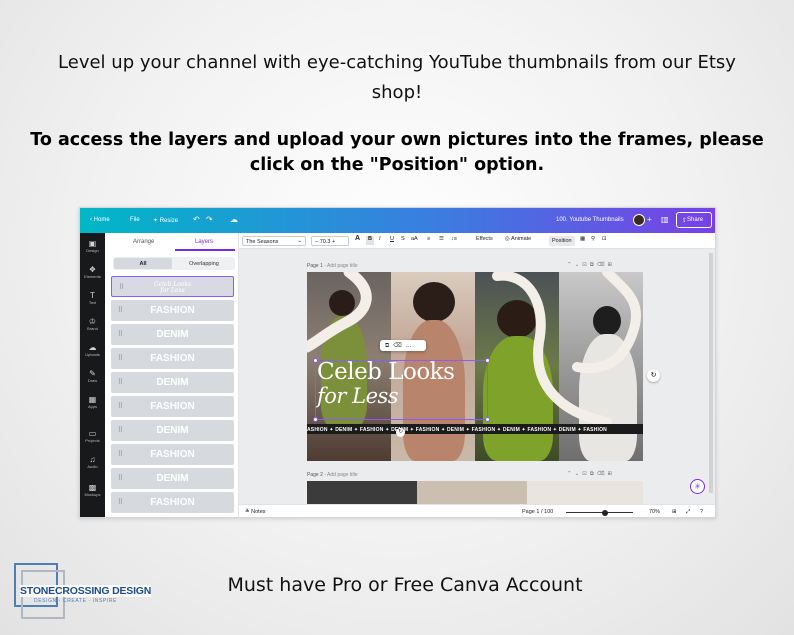  What do you see at coordinates (172, 286) in the screenshot?
I see `layer-item-selected: ⠿ Celeb Looks for Less` at bounding box center [172, 286].